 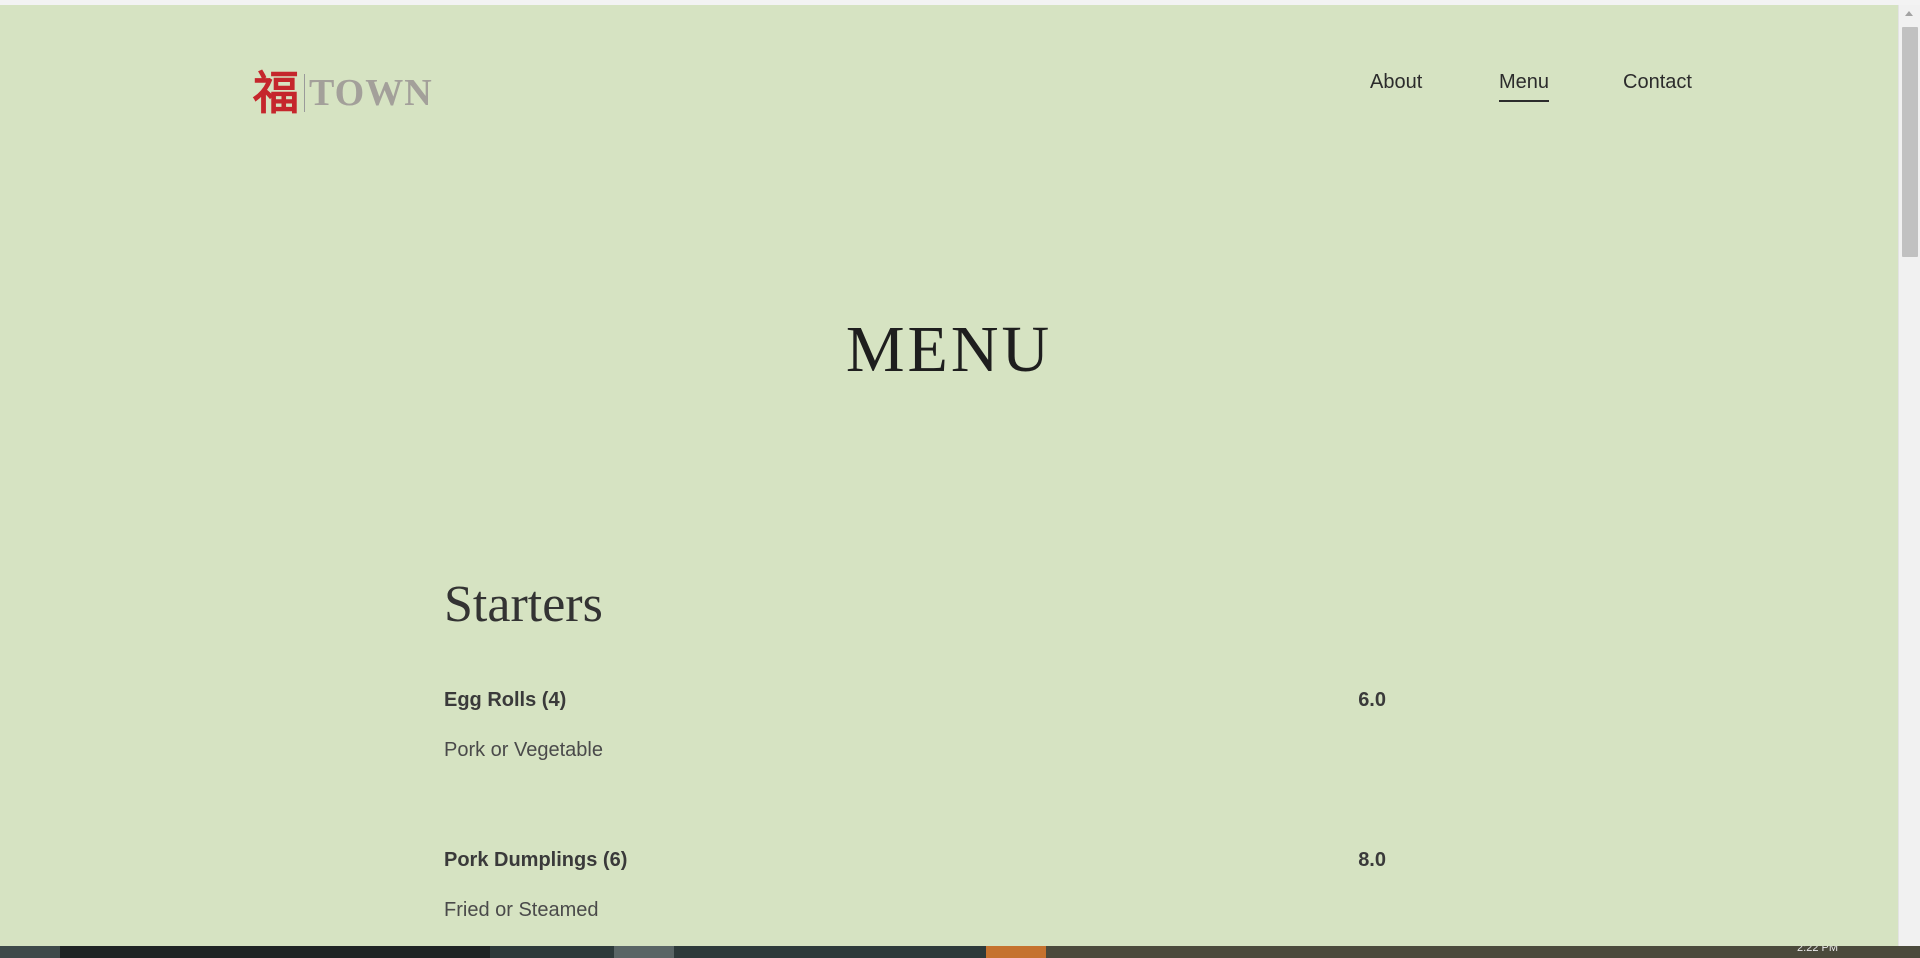 What do you see at coordinates (276, 93) in the screenshot?
I see `logo-glyph: 福` at bounding box center [276, 93].